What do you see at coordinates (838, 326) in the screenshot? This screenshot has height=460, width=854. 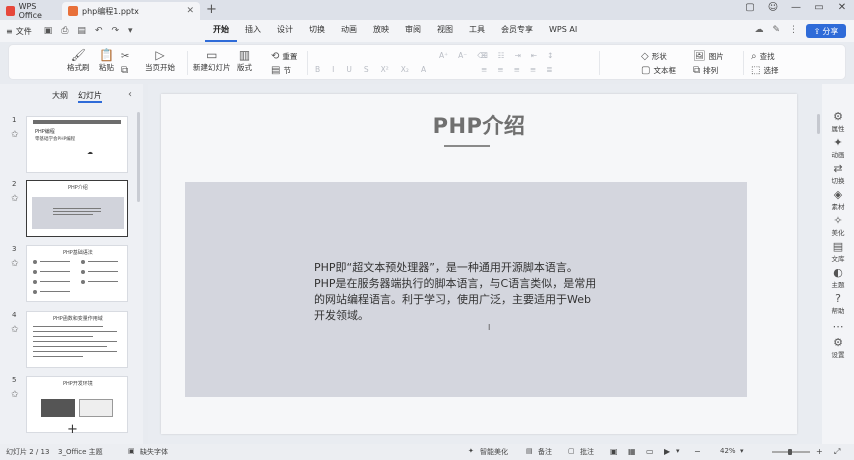 I see `sidebar-item-more: ⋯` at bounding box center [838, 326].